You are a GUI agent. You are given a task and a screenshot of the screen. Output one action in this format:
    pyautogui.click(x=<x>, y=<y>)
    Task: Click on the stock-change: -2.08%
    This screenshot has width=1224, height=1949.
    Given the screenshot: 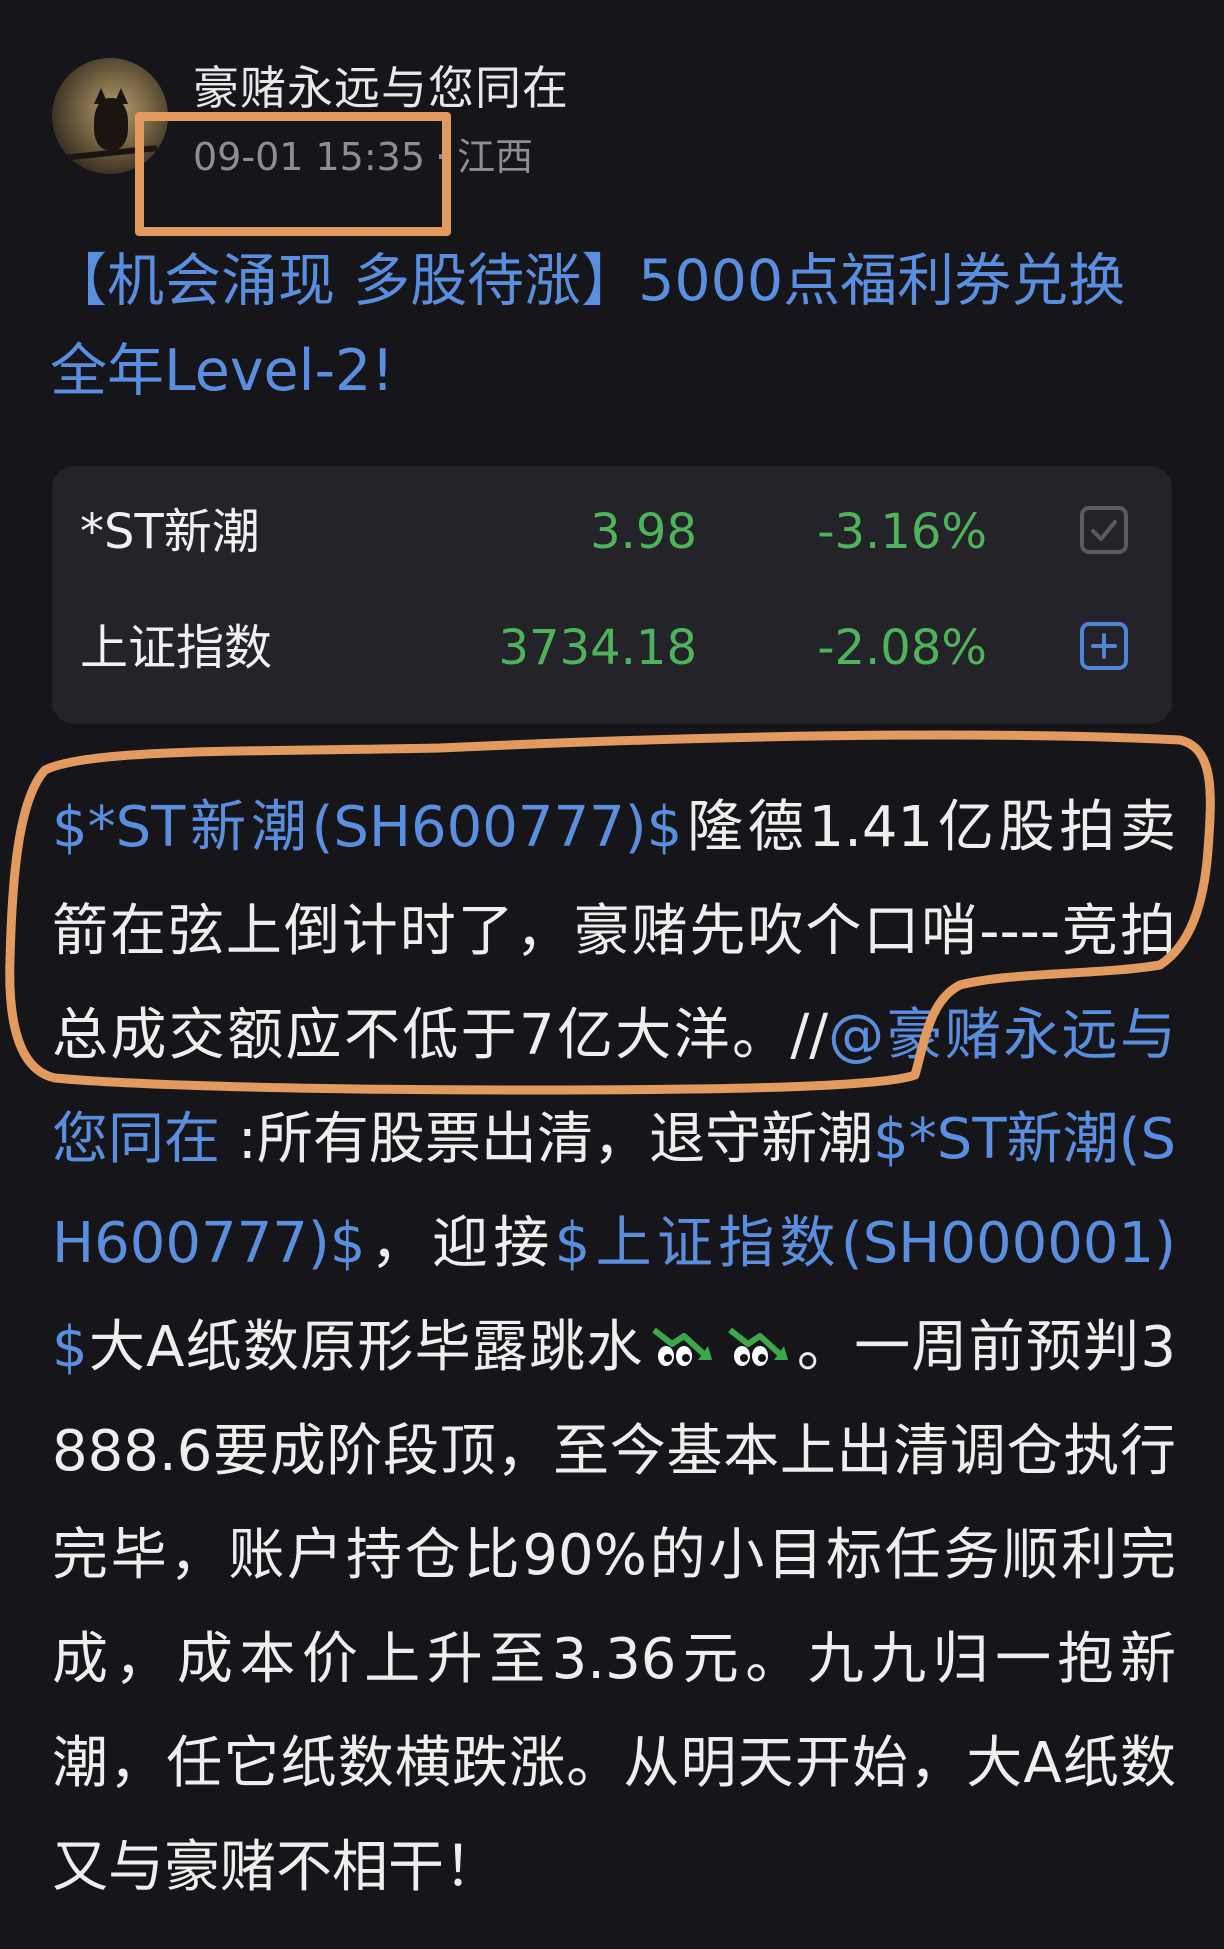 What is the action you would take?
    pyautogui.click(x=902, y=648)
    